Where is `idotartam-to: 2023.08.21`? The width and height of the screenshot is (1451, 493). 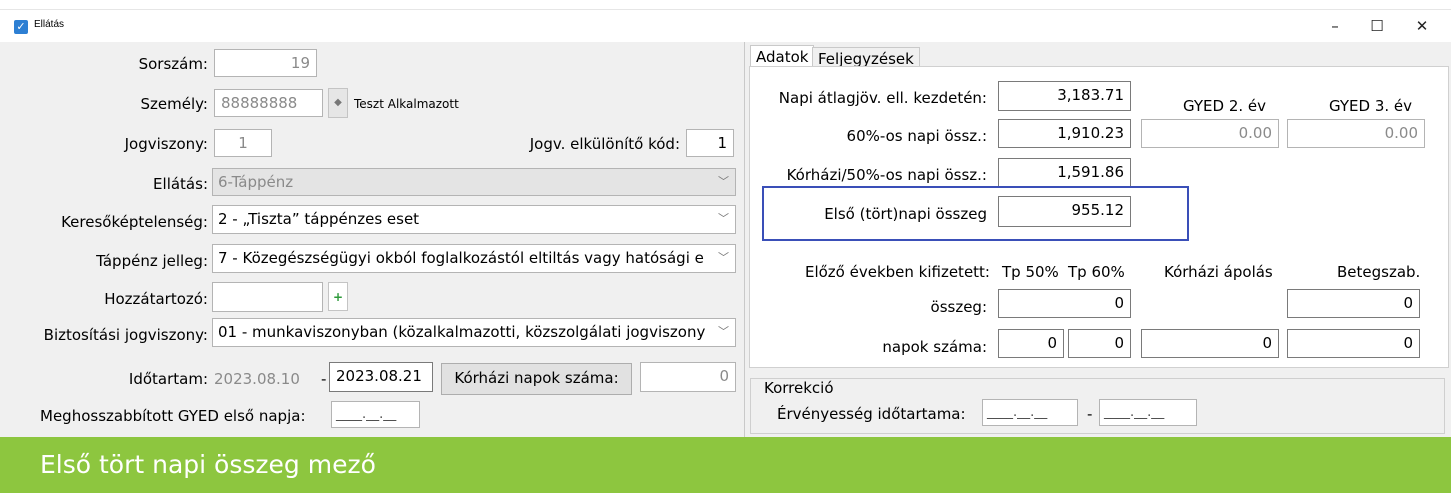
idotartam-to: 2023.08.21 is located at coordinates (381, 377).